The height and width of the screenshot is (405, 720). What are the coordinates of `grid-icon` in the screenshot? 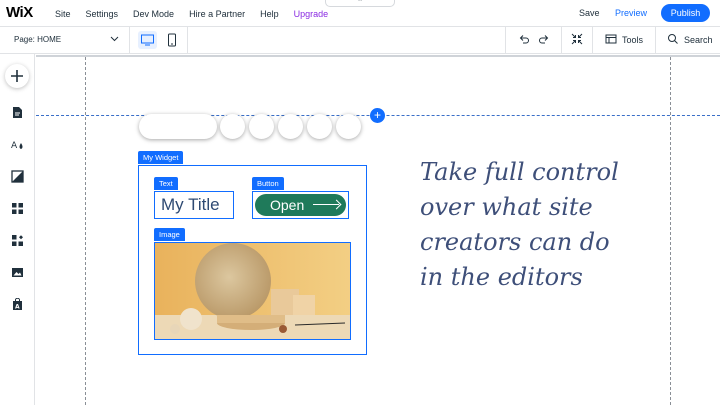 It's located at (17, 208).